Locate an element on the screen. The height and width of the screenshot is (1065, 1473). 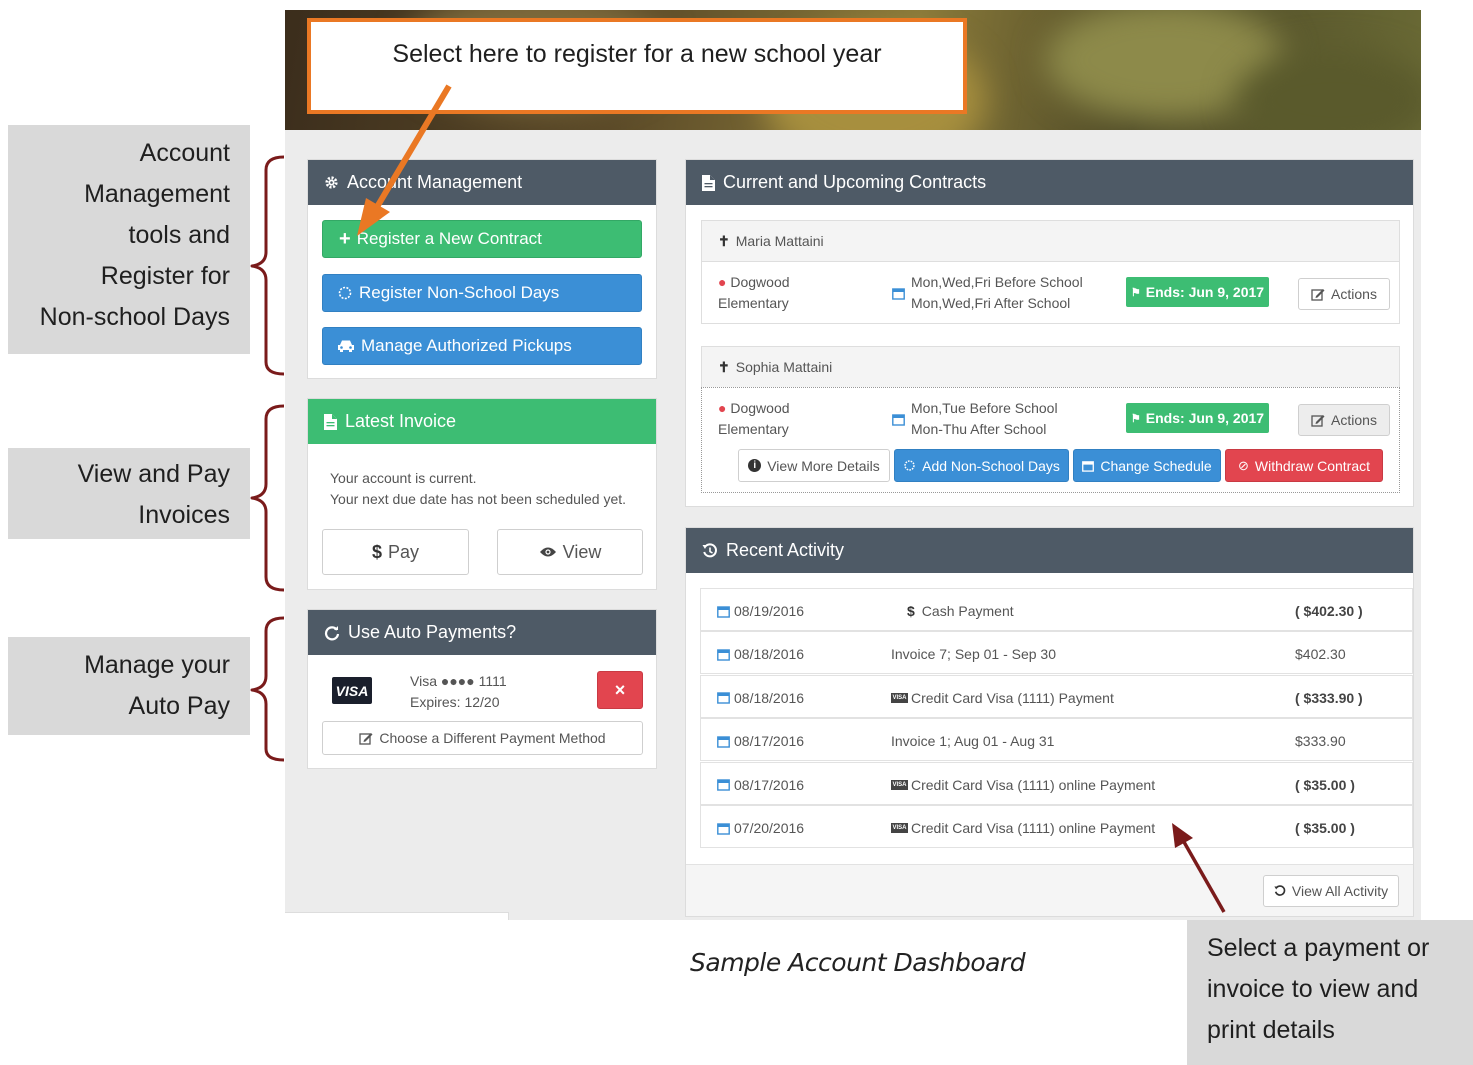
activity-amount: ( $402.30 ) is located at coordinates (1329, 611).